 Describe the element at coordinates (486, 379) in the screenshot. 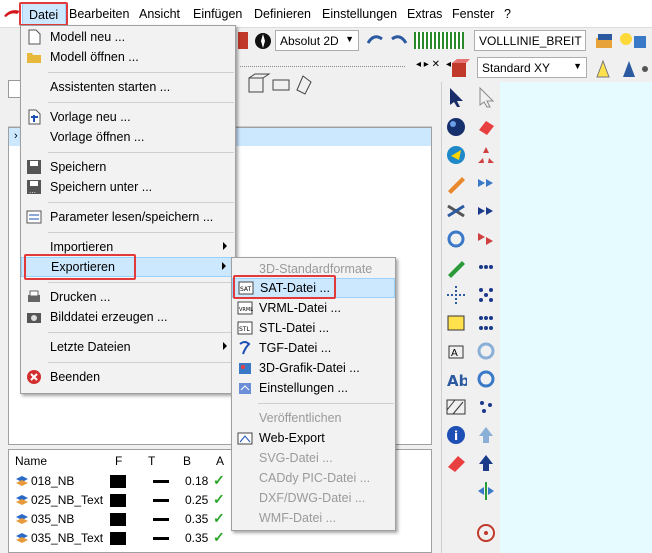

I see `rotate-view-icon` at that location.